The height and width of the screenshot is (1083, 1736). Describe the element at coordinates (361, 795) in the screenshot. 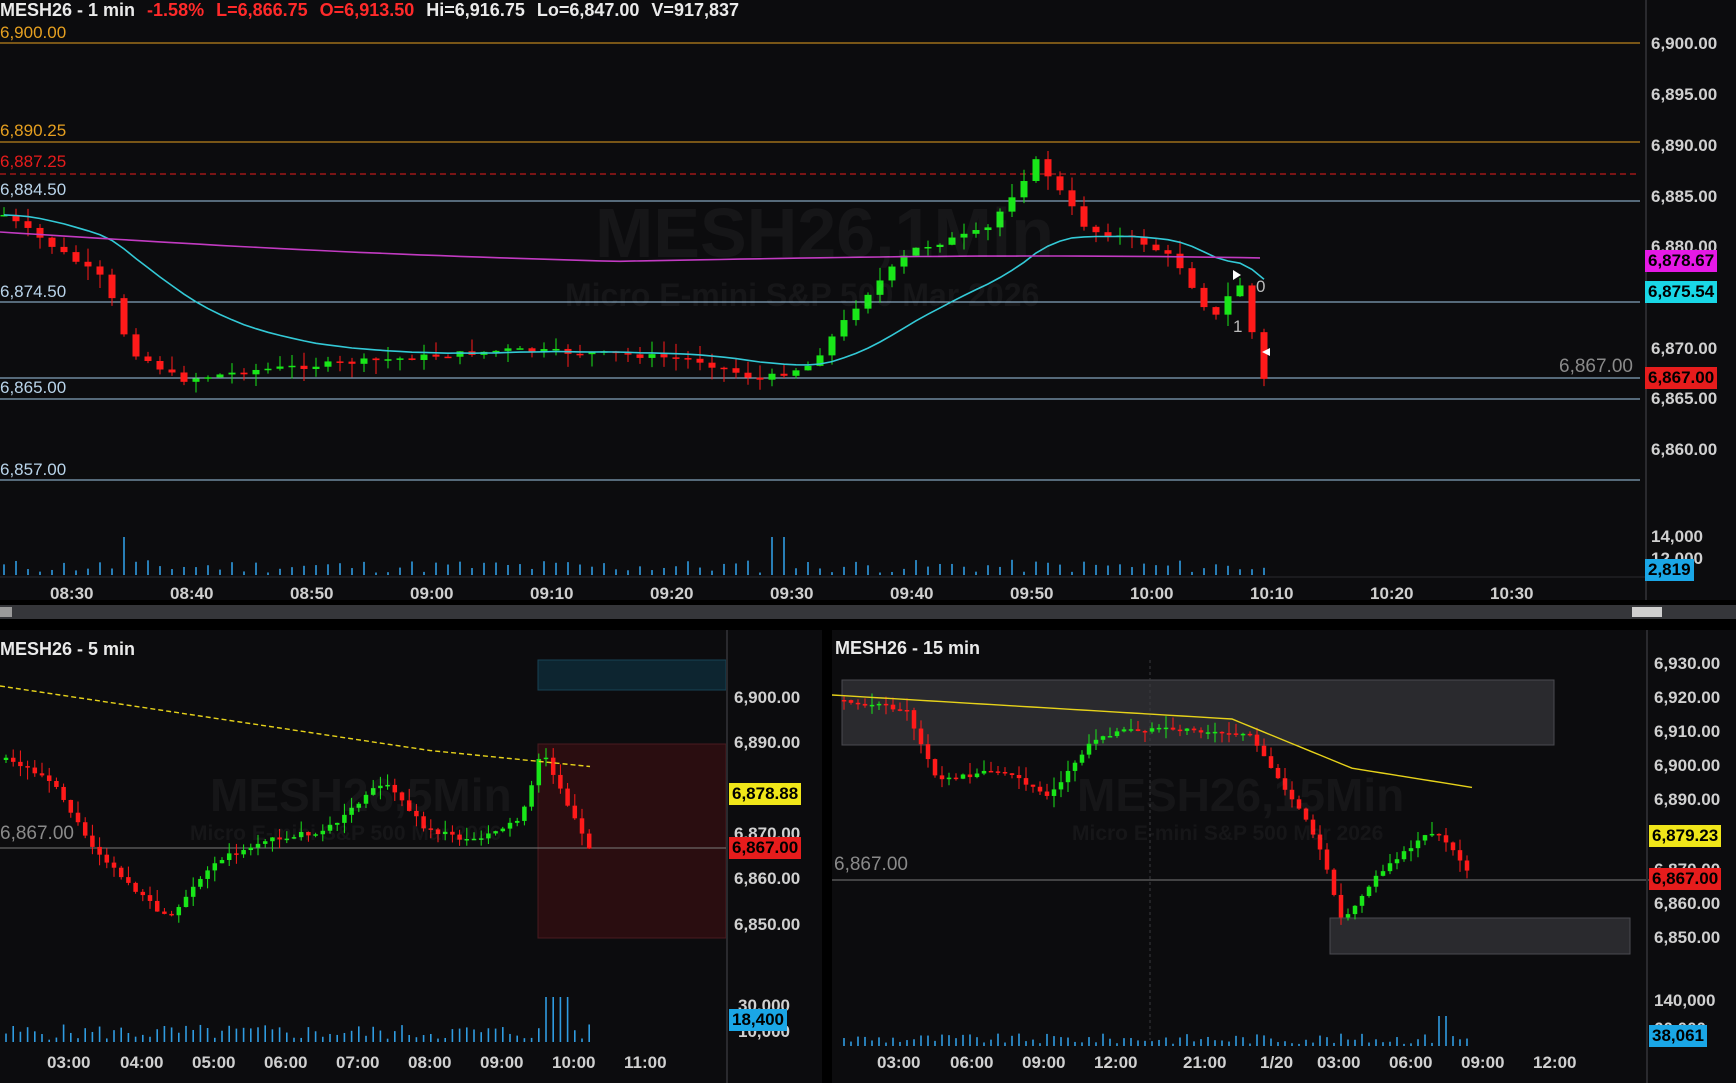

I see `bl-watermark-main: MESH26,5Min` at that location.